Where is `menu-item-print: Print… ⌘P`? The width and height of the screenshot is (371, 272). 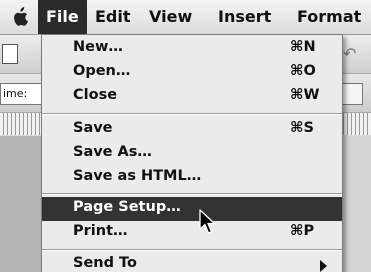
menu-item-print: Print… ⌘P is located at coordinates (192, 233).